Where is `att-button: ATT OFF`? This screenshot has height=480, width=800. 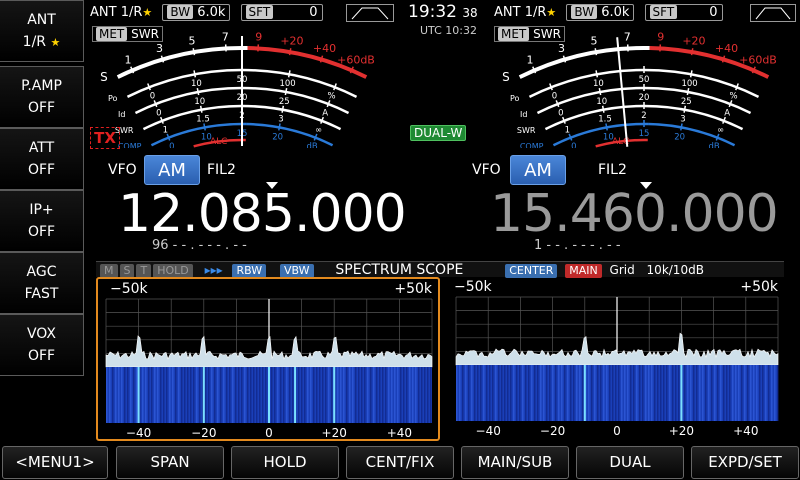 att-button: ATT OFF is located at coordinates (42, 159).